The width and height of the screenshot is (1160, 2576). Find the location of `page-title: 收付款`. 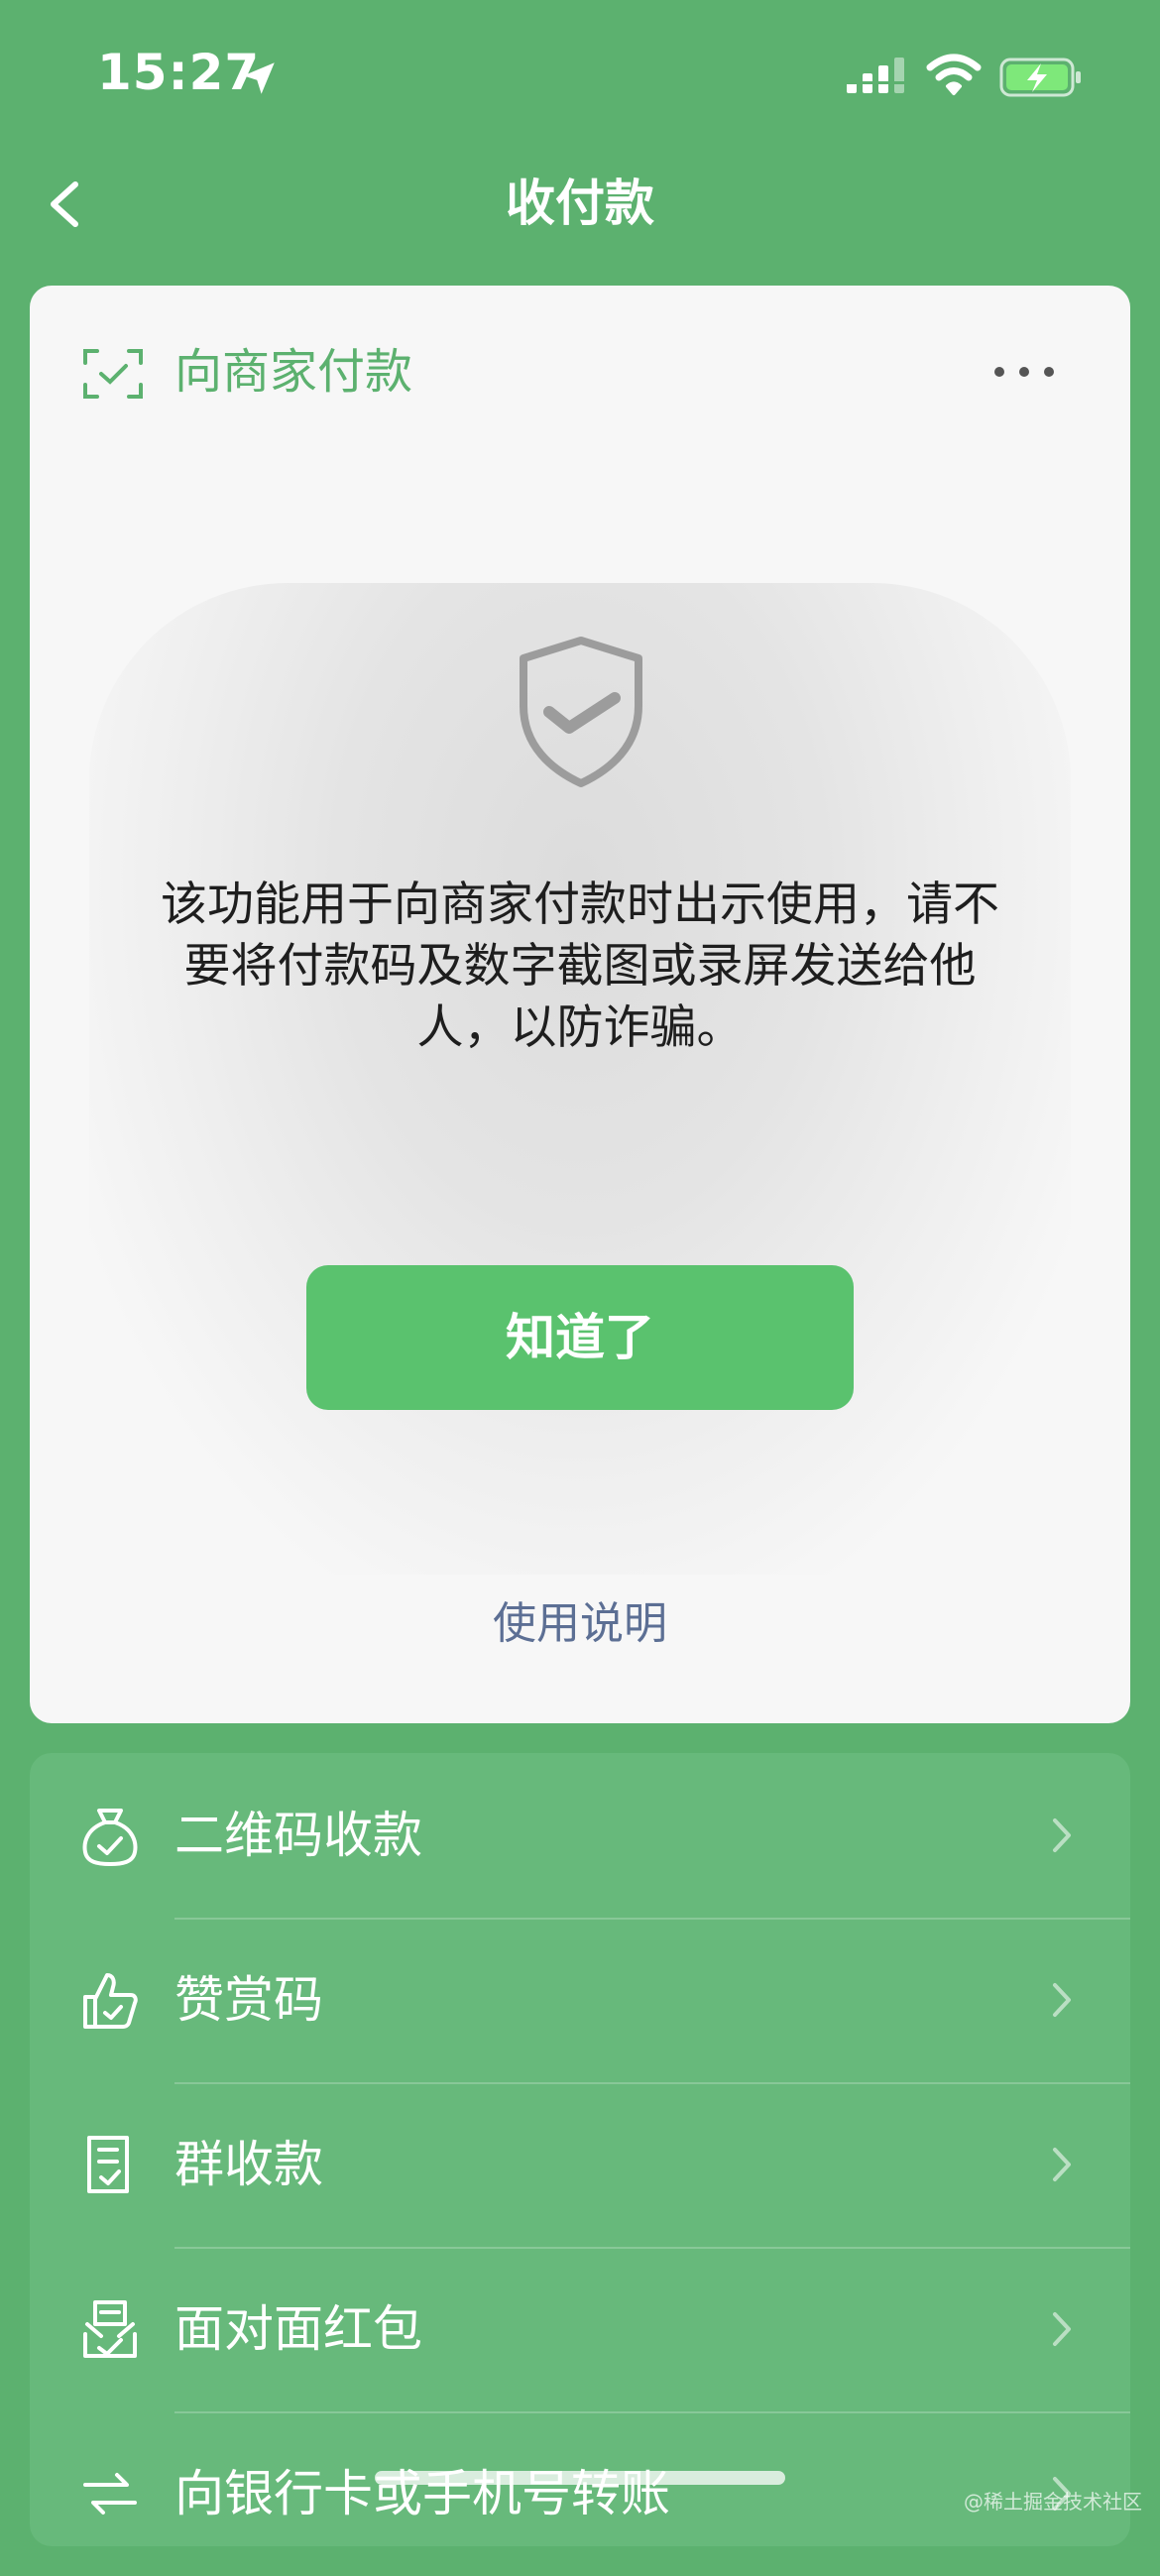

page-title: 收付款 is located at coordinates (580, 203).